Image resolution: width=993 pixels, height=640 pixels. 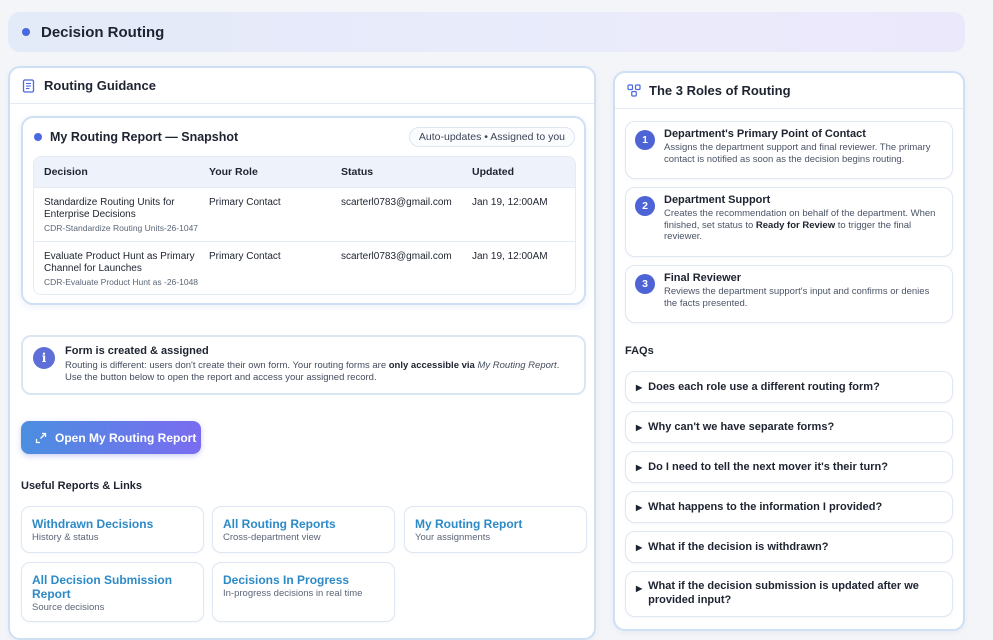 I want to click on external-link-icon, so click(x=41, y=438).